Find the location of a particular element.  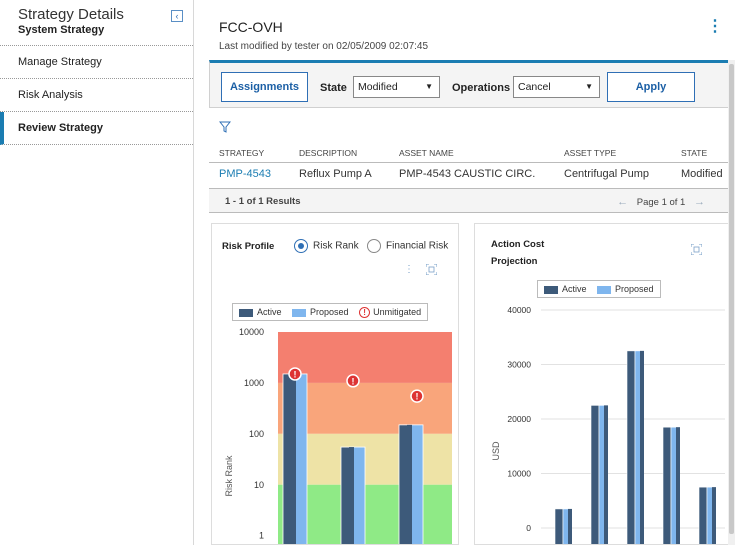

col-strategy: STRATEGY is located at coordinates (241, 153).